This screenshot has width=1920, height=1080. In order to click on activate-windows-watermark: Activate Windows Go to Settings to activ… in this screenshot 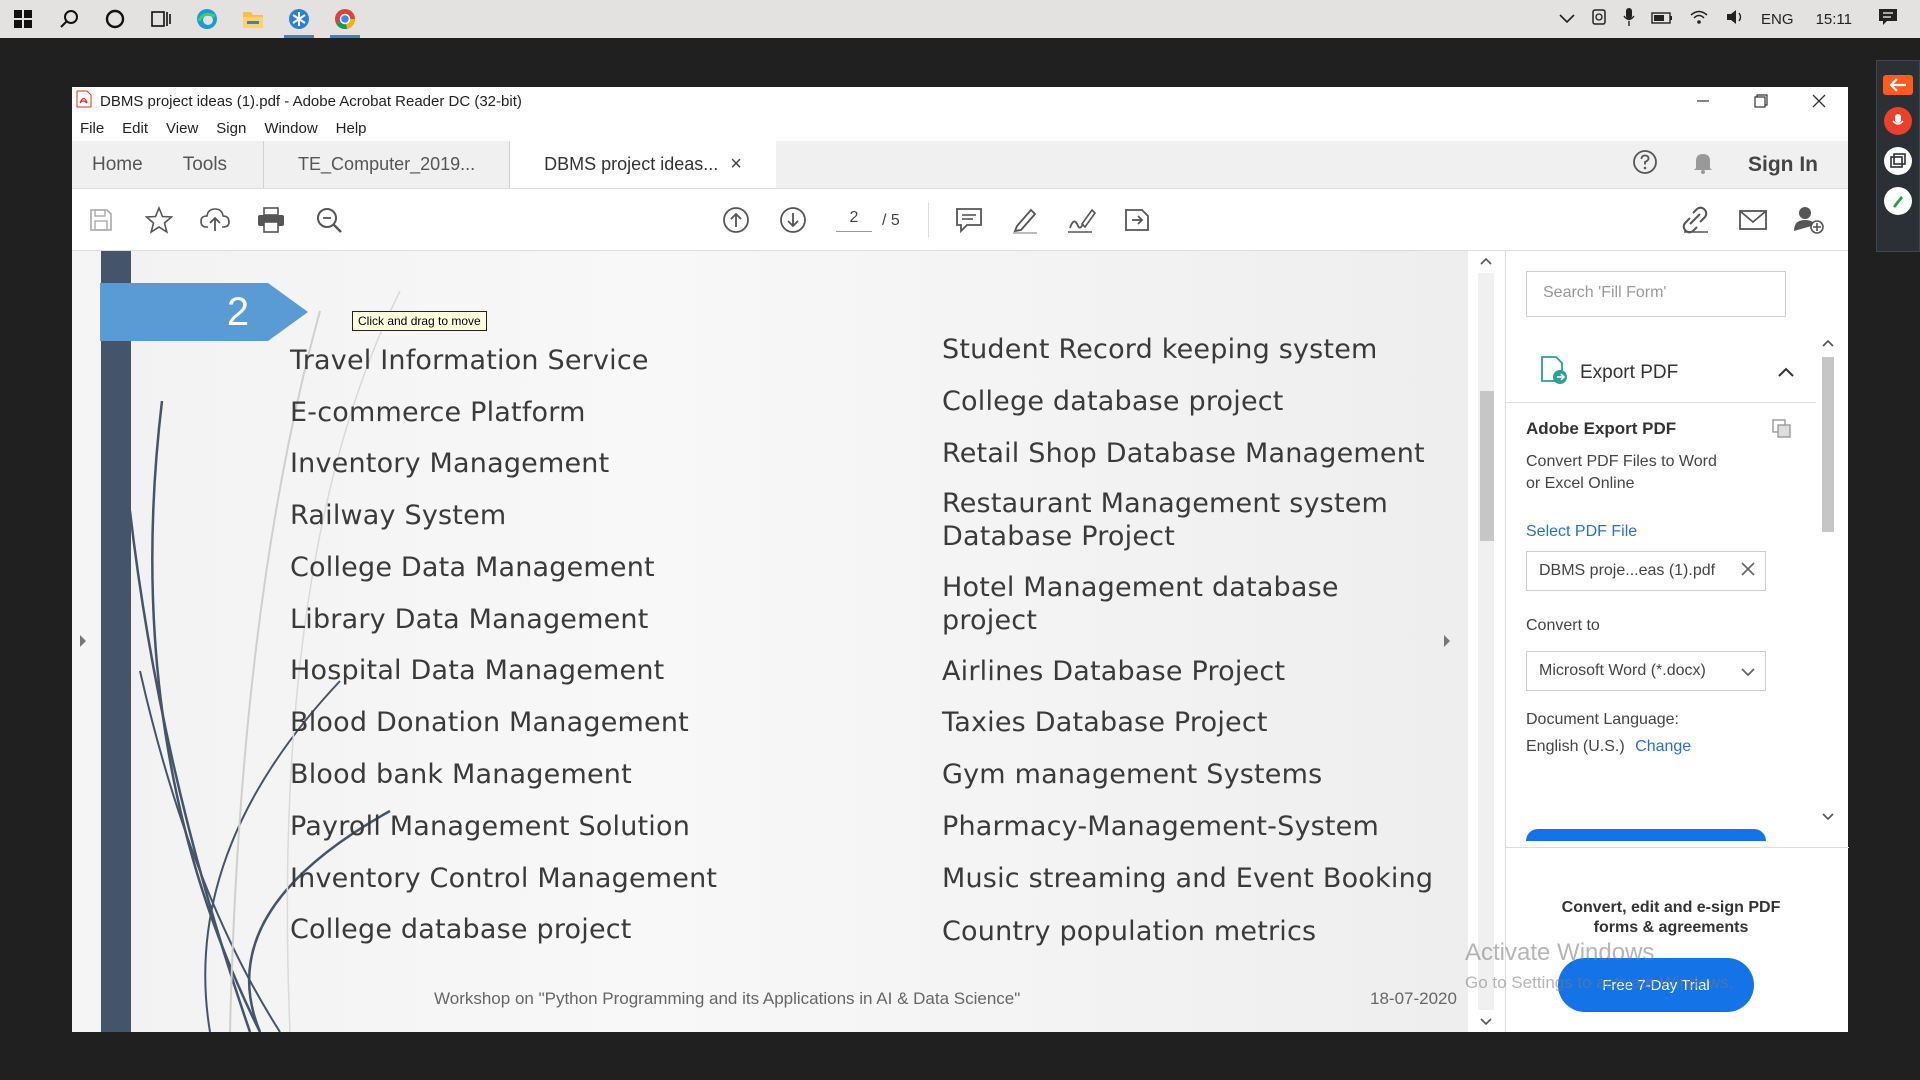, I will do `click(1599, 968)`.